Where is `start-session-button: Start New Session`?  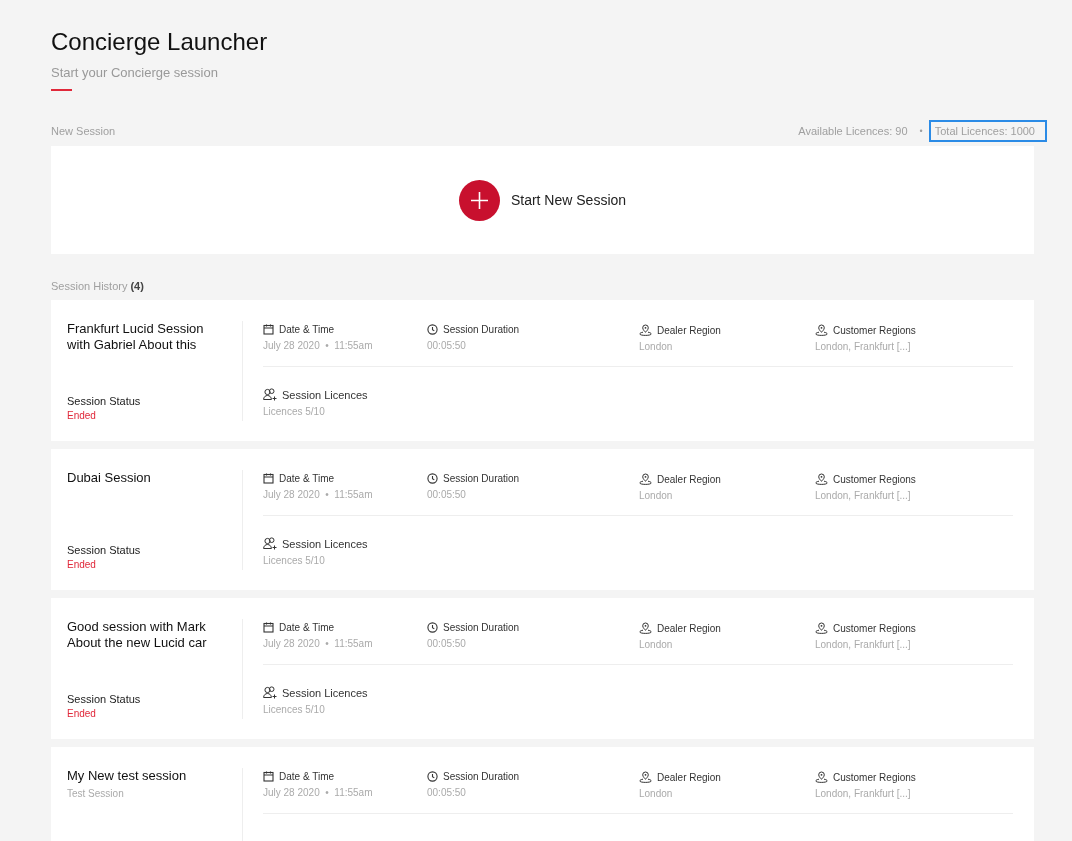
start-session-button: Start New Session is located at coordinates (542, 200).